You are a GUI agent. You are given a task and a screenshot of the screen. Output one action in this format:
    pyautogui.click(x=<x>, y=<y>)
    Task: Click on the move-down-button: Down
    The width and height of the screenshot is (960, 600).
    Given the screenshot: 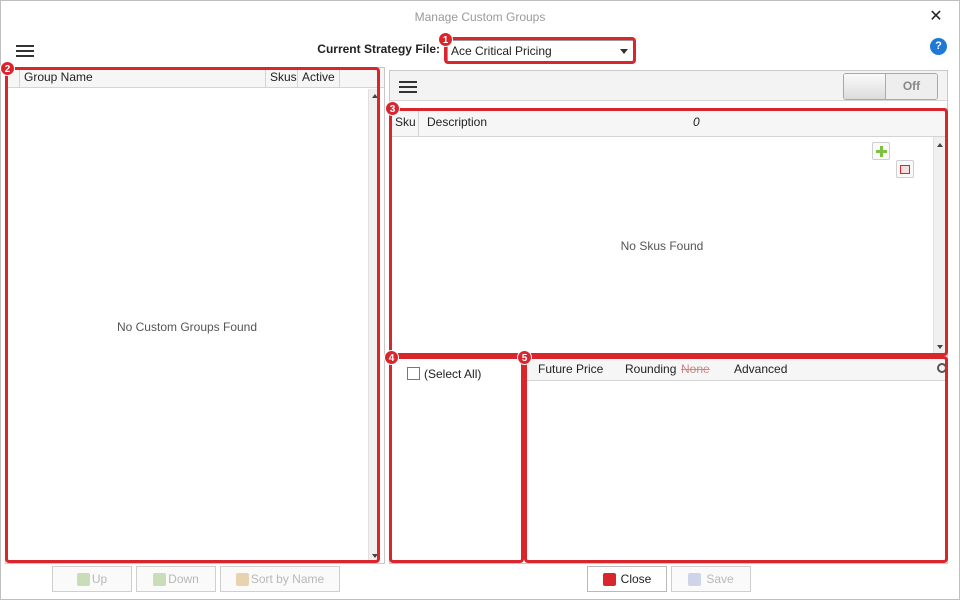 What is the action you would take?
    pyautogui.click(x=176, y=579)
    